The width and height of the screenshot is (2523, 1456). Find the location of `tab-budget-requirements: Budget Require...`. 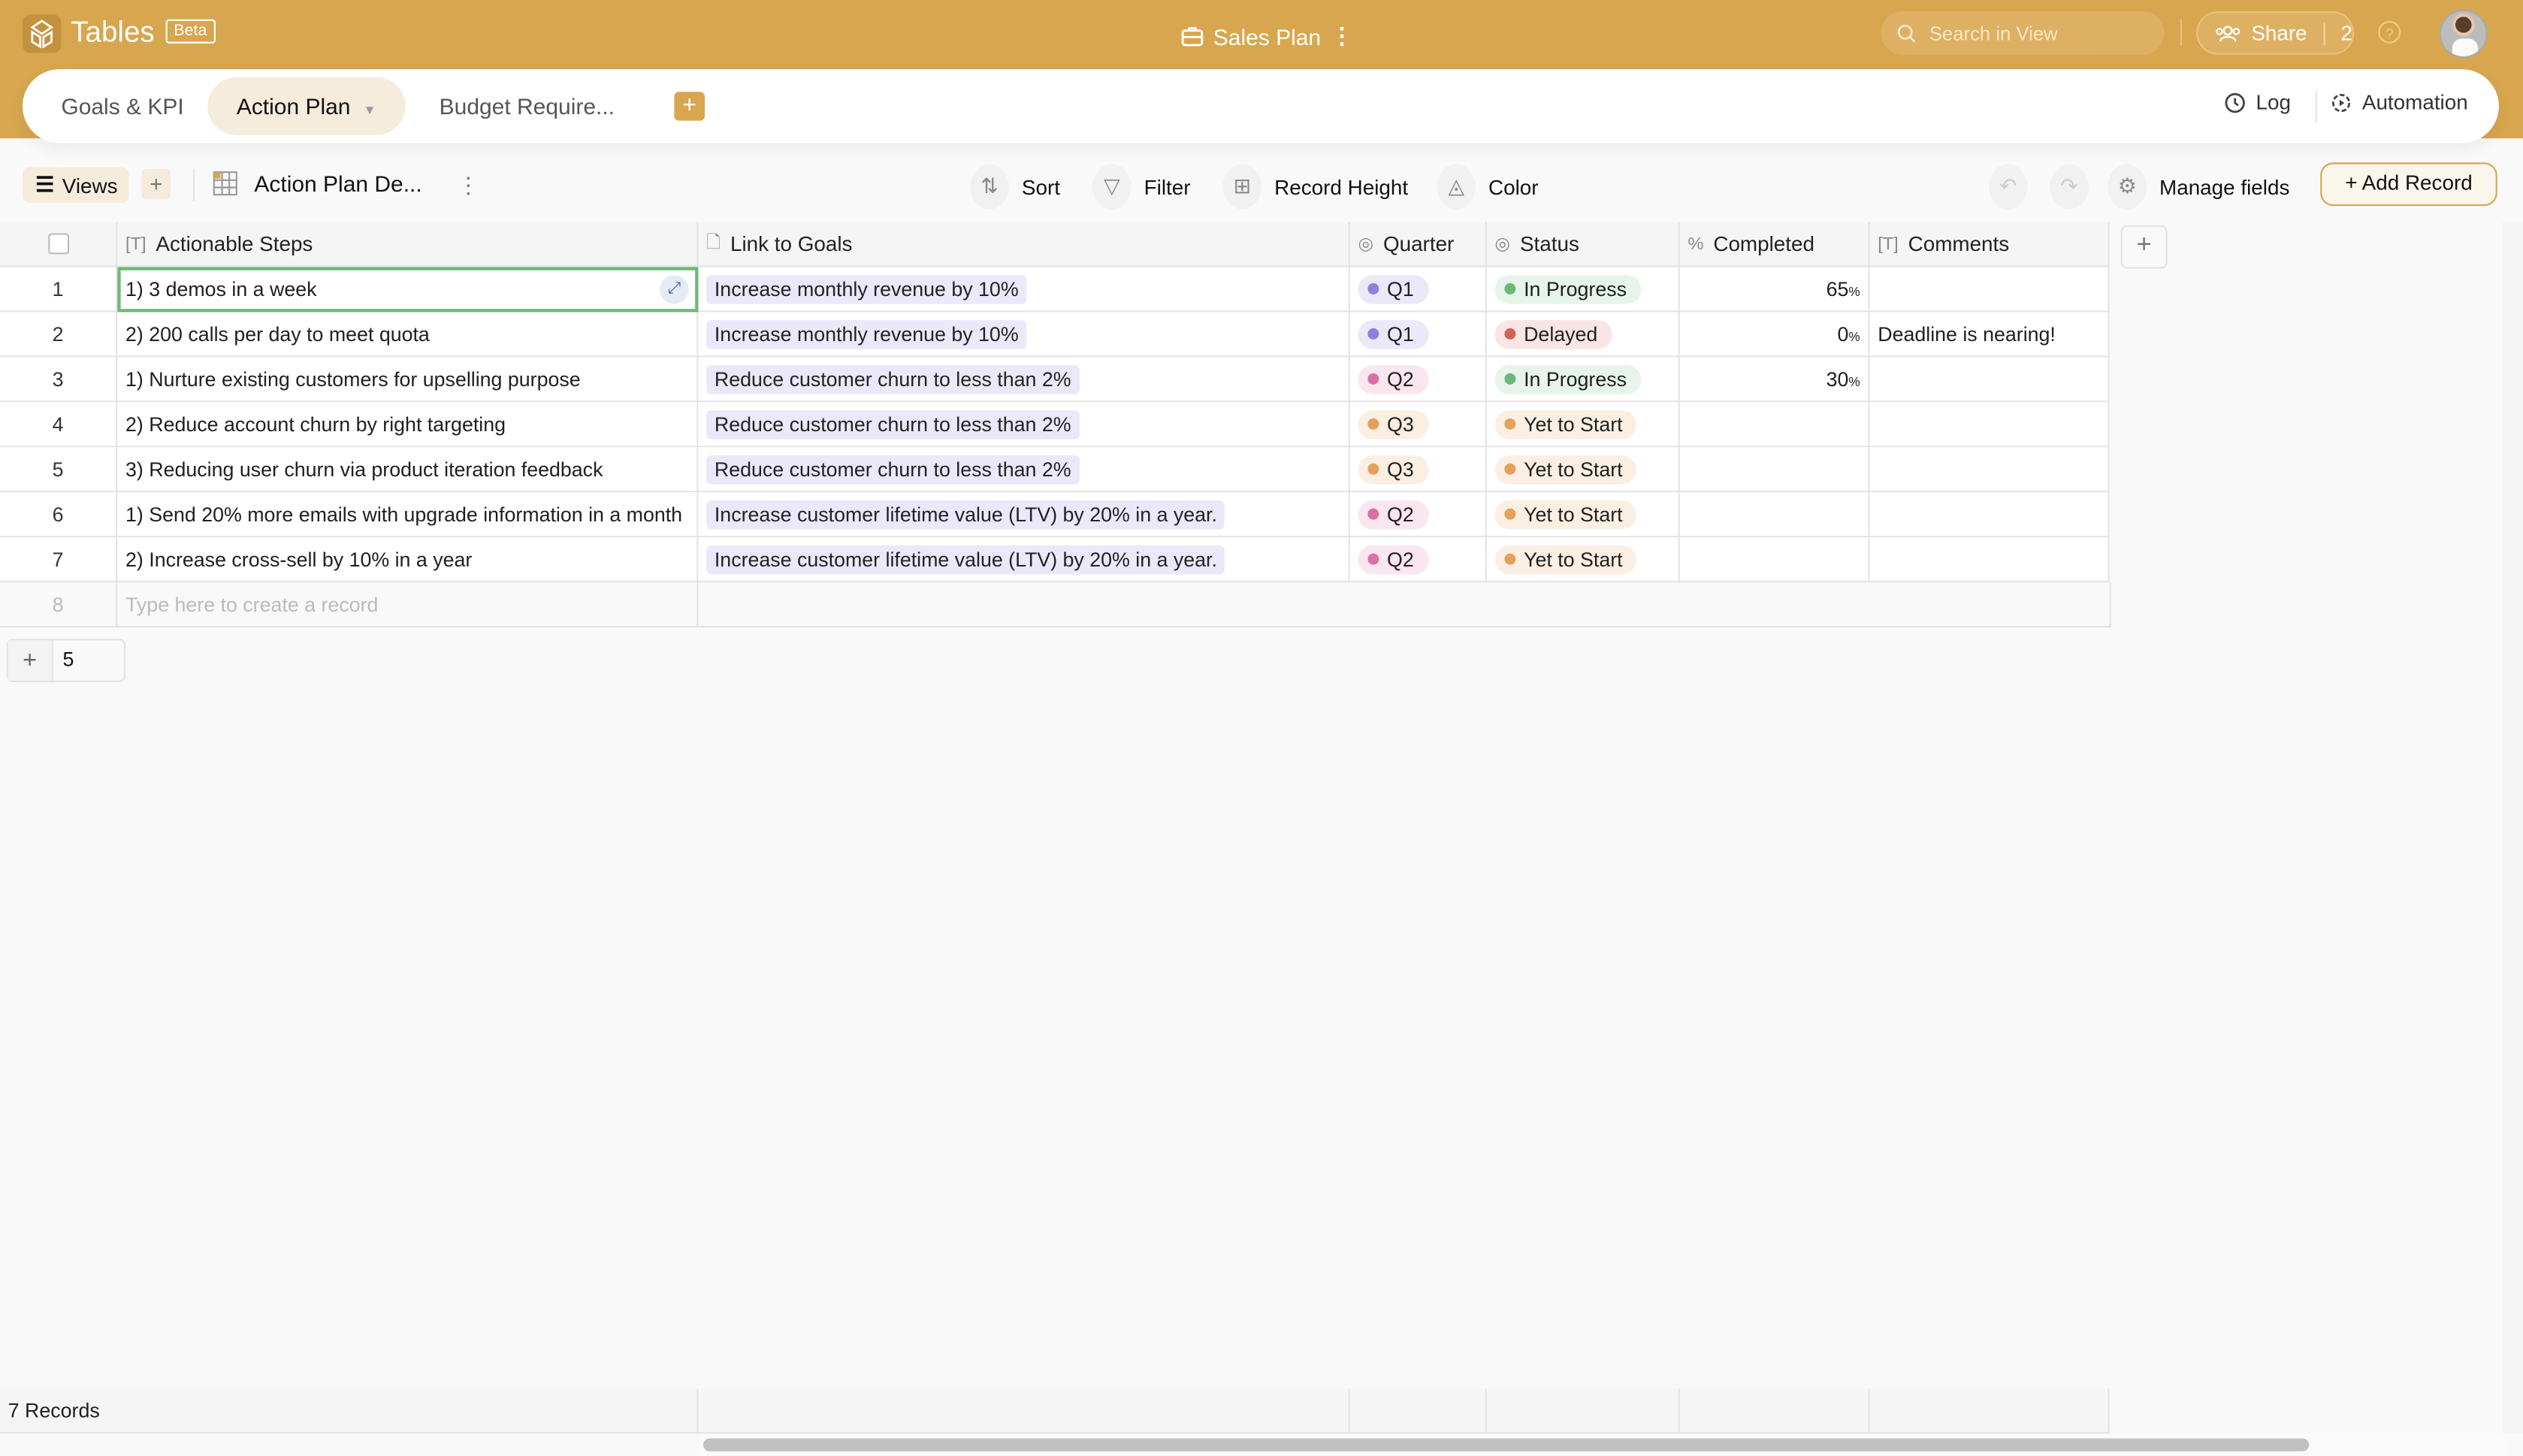

tab-budget-requirements: Budget Require... is located at coordinates (527, 106).